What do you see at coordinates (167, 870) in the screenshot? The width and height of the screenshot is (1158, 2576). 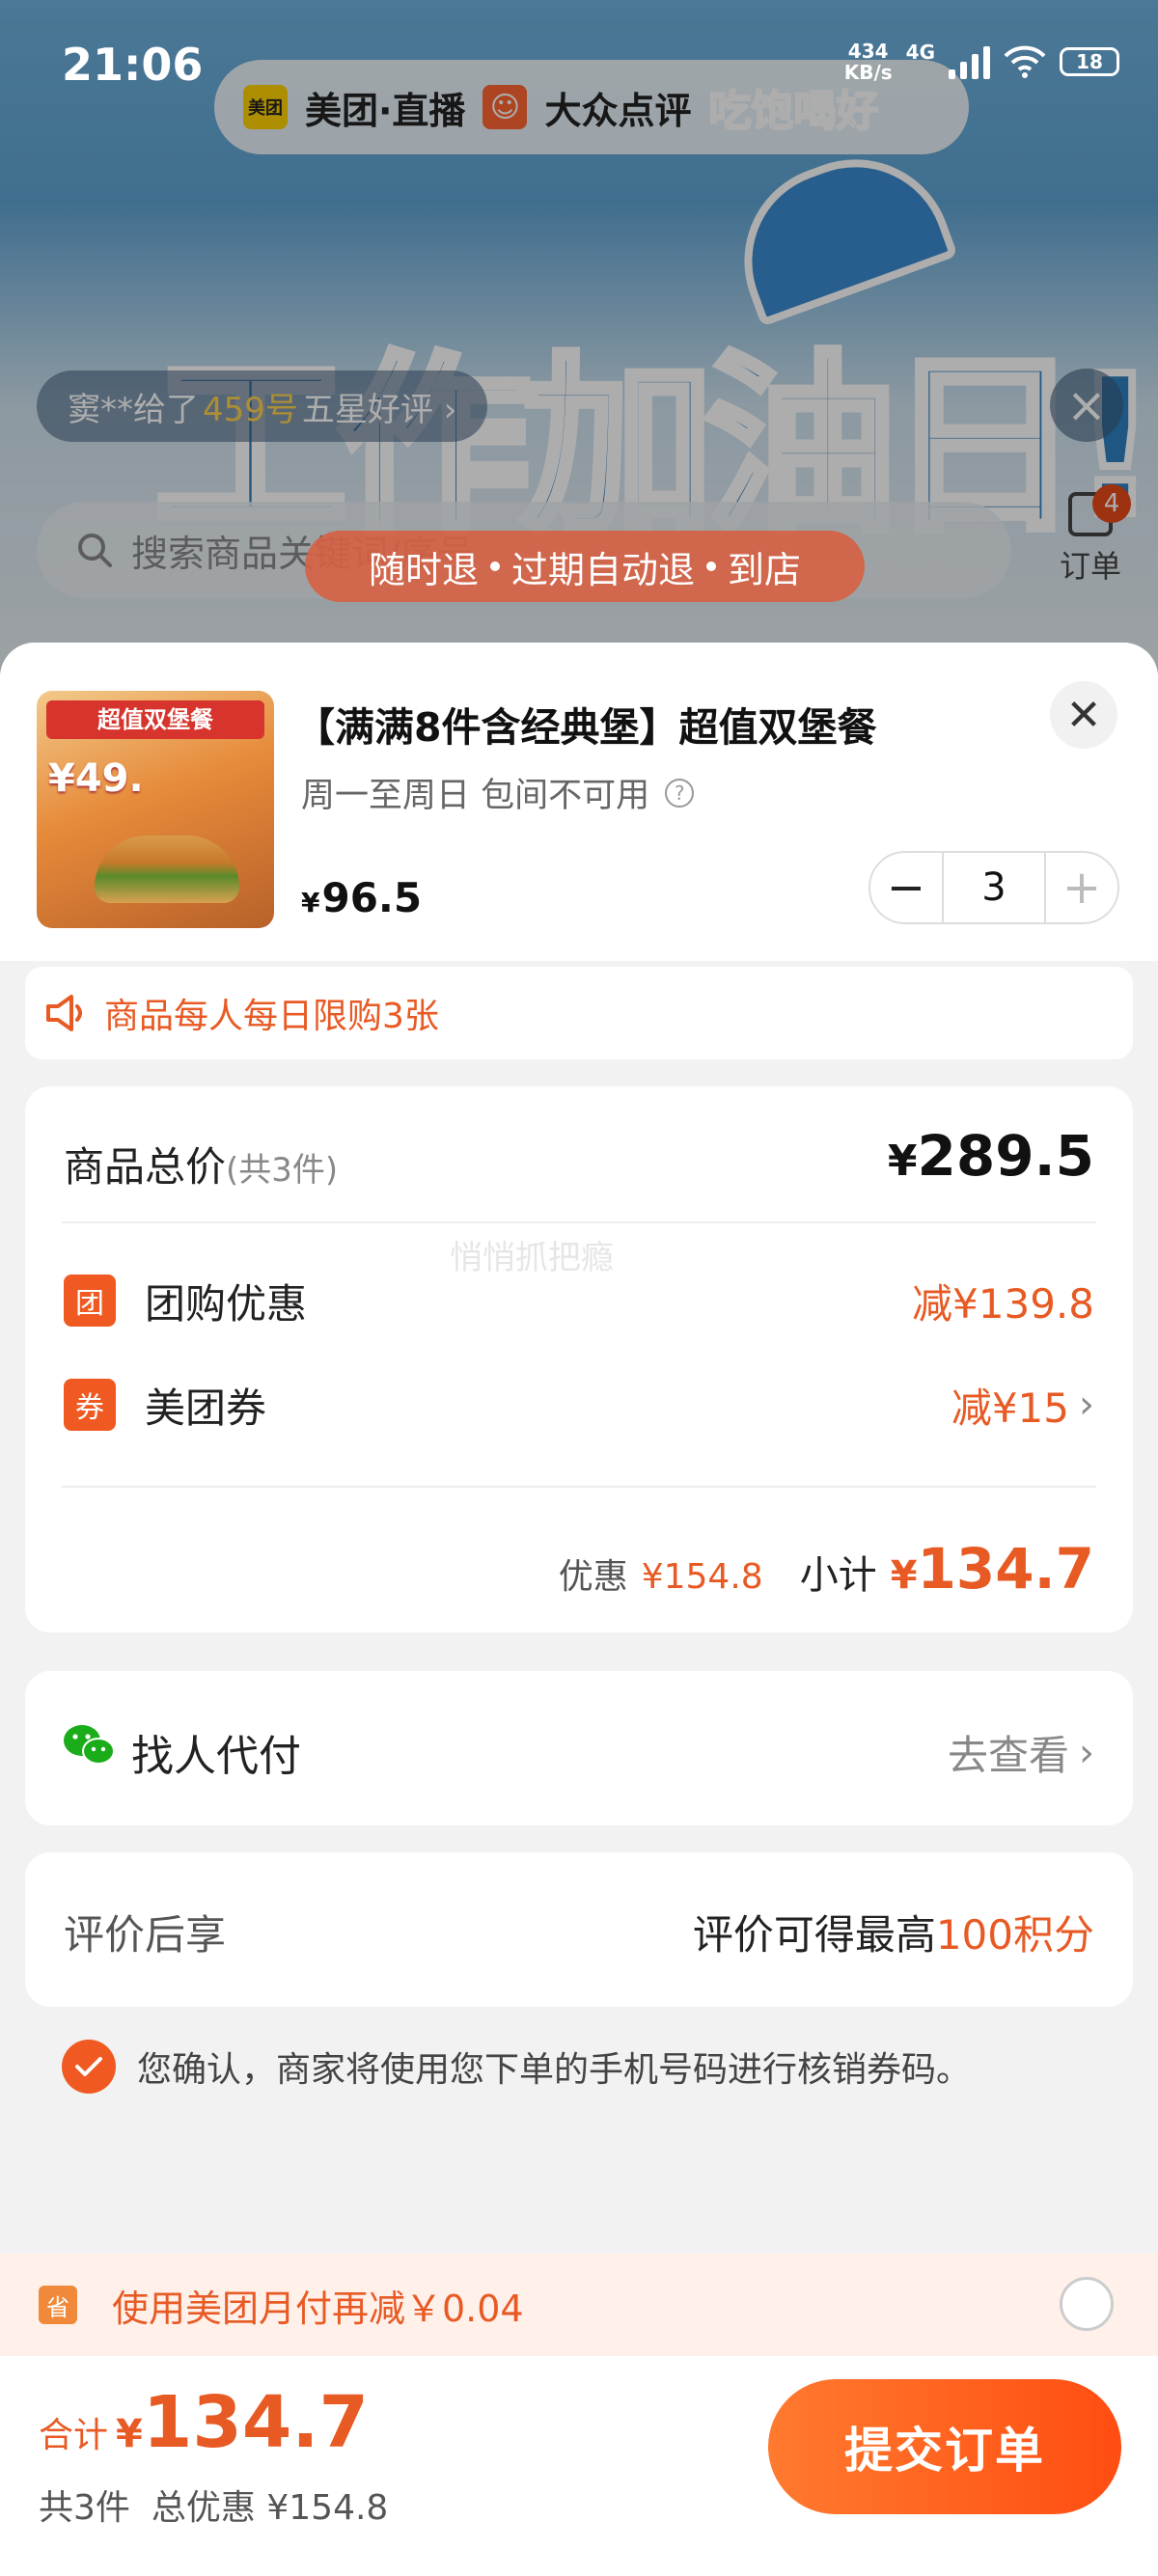 I see `burger-illustration` at bounding box center [167, 870].